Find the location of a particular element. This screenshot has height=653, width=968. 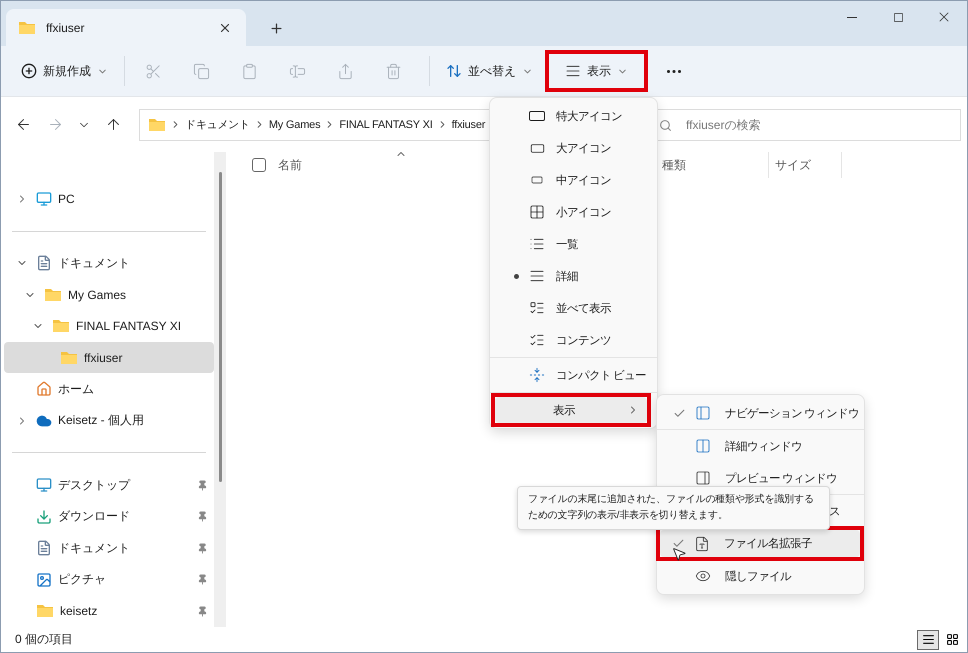

sidebar-item: My Games is located at coordinates (109, 294).